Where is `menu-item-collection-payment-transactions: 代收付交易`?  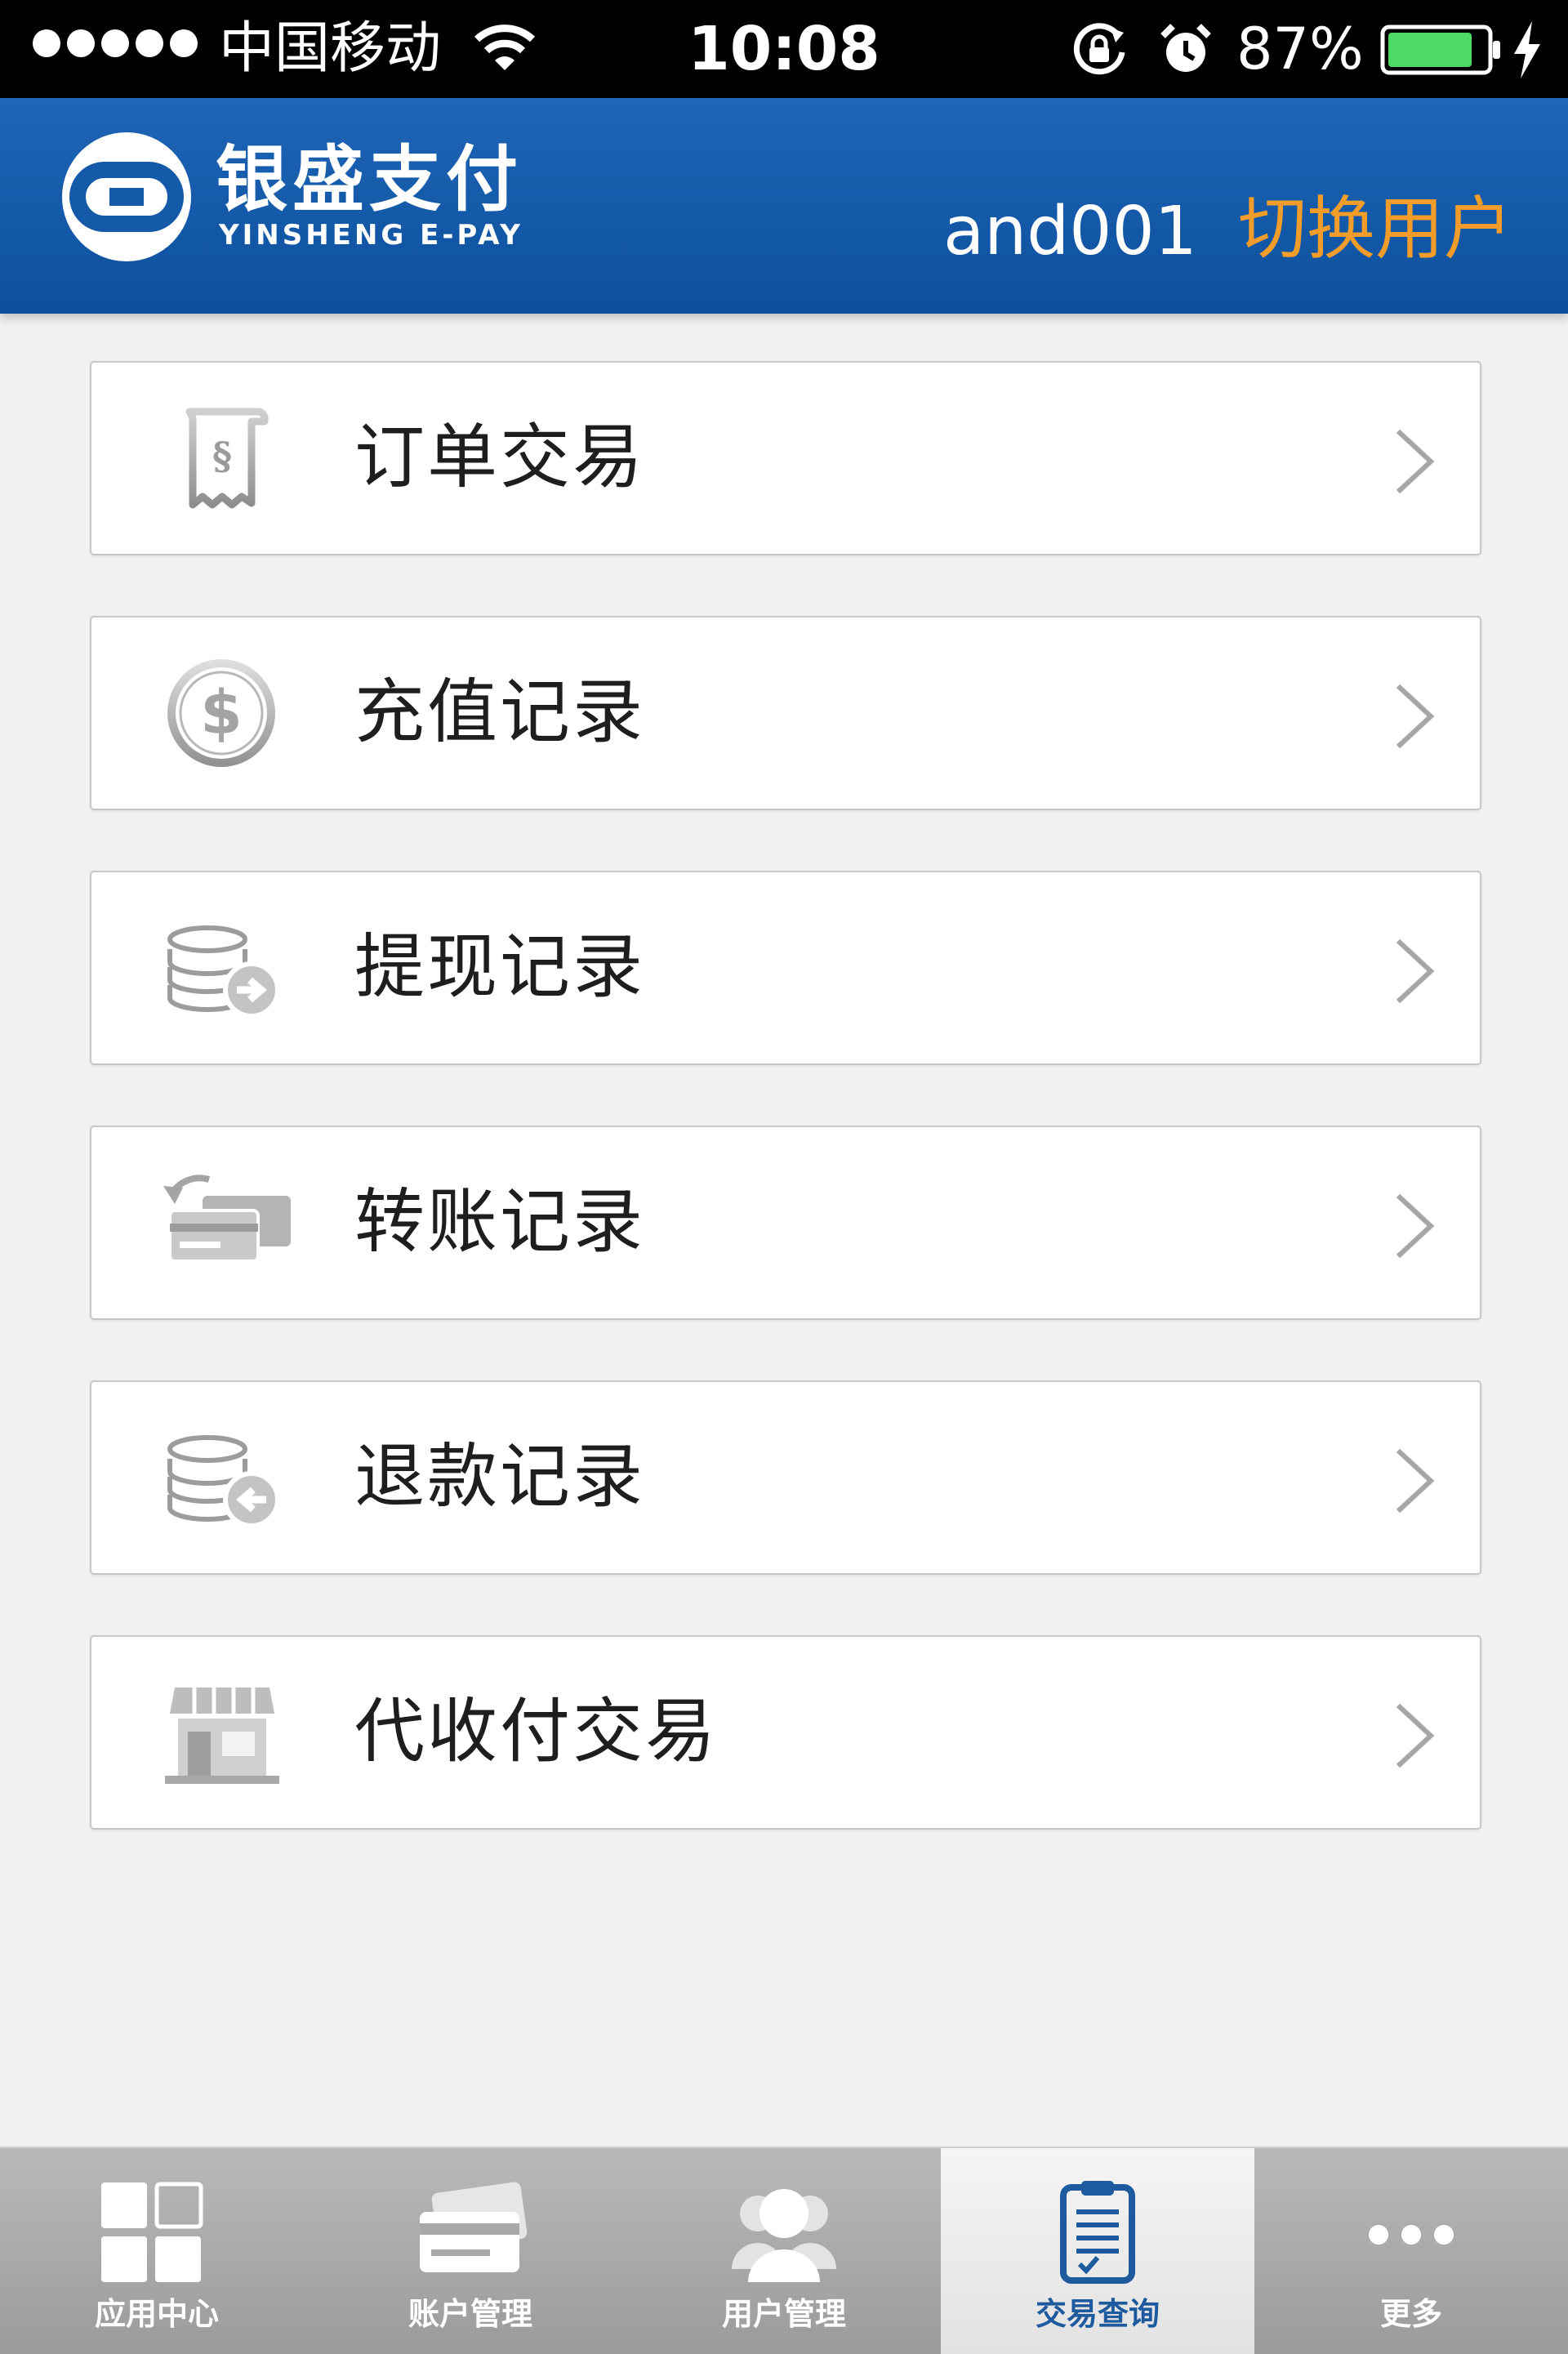 menu-item-collection-payment-transactions: 代收付交易 is located at coordinates (785, 1732).